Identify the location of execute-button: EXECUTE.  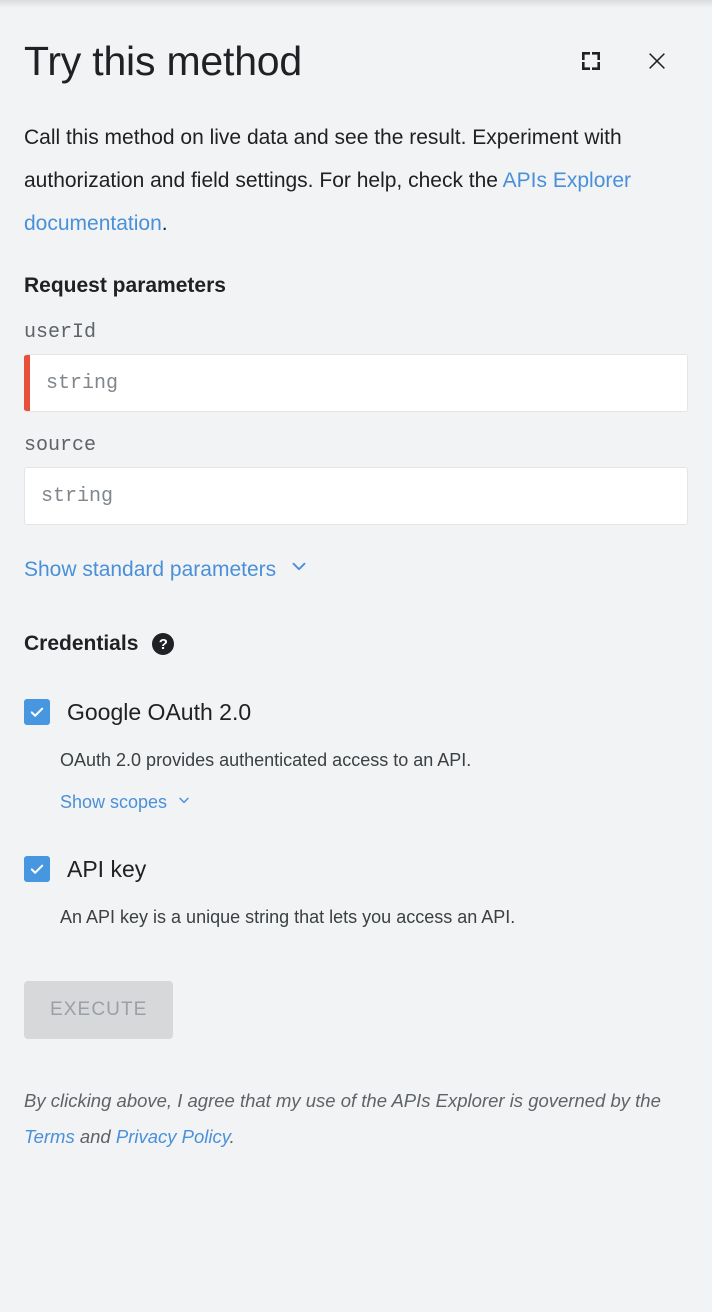
(99, 1010).